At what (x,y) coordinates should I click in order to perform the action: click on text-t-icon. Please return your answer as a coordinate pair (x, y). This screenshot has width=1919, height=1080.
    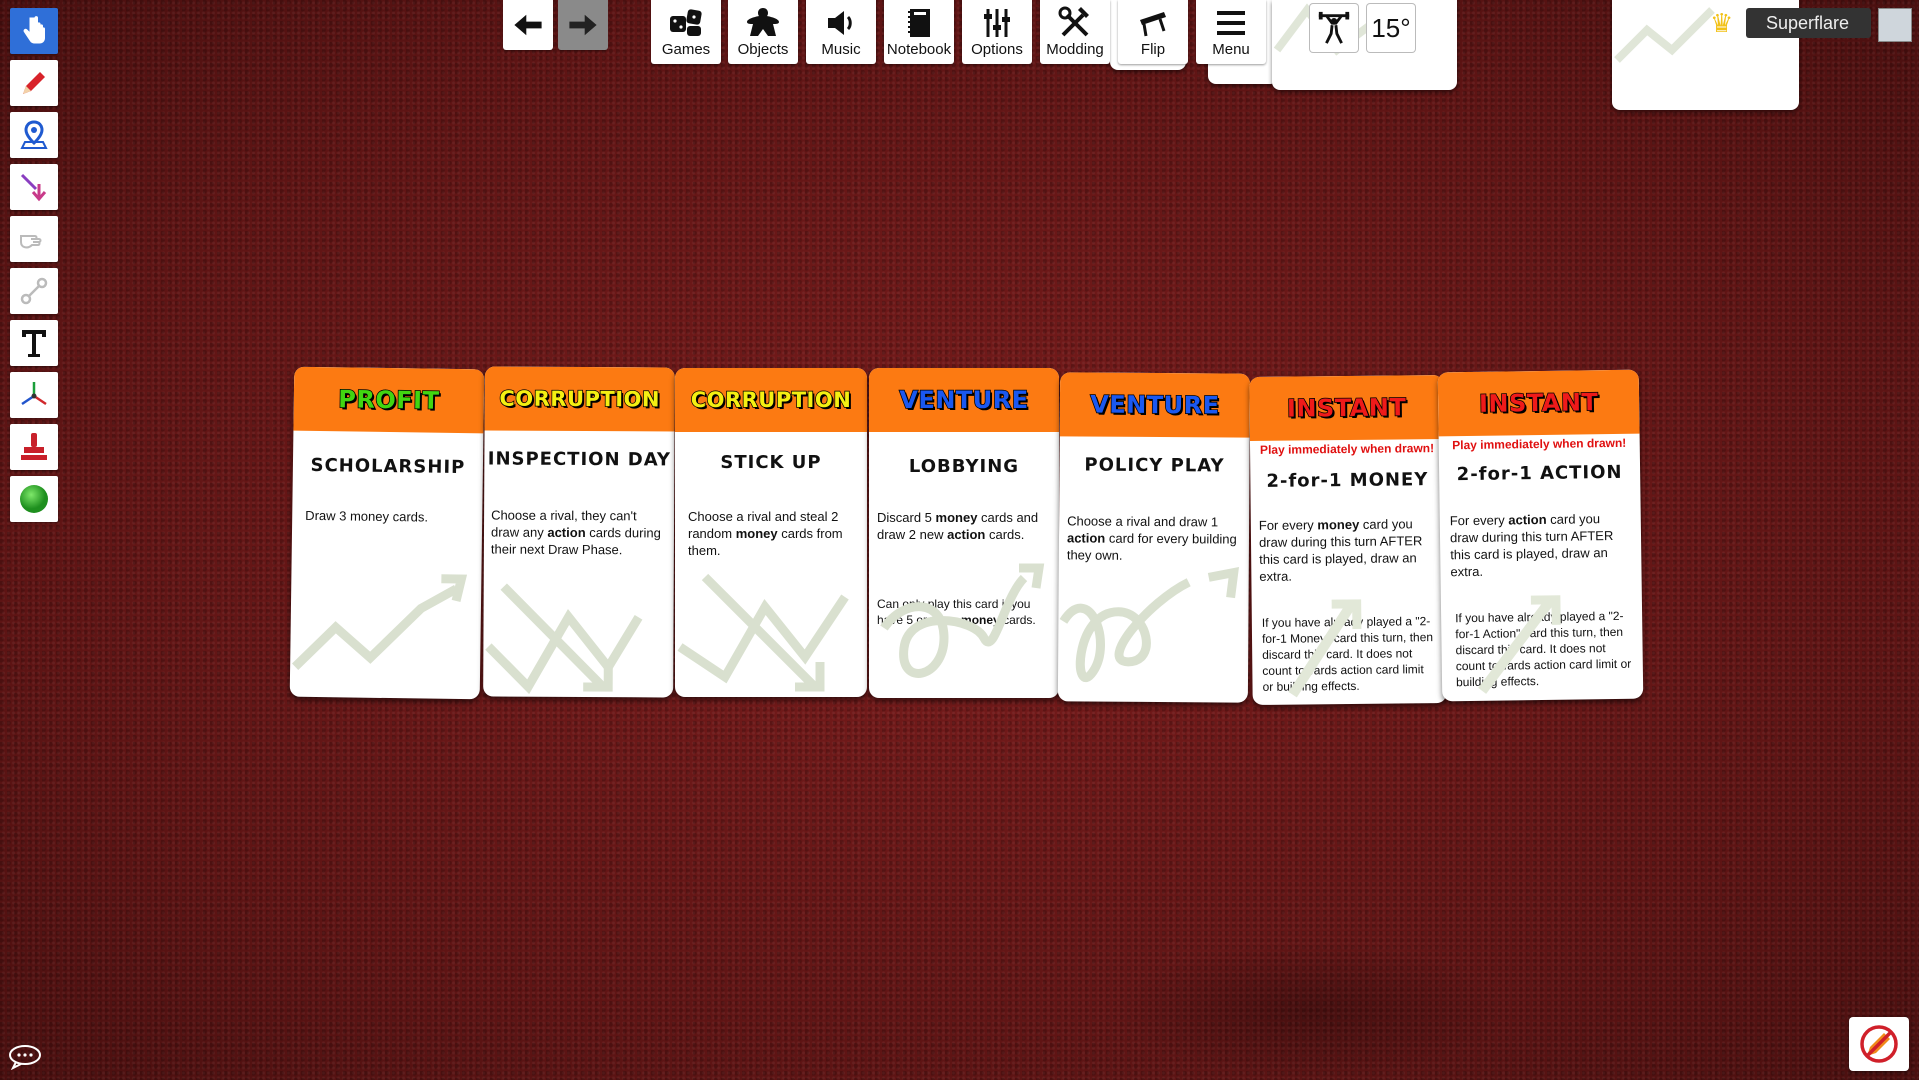
    Looking at the image, I should click on (34, 343).